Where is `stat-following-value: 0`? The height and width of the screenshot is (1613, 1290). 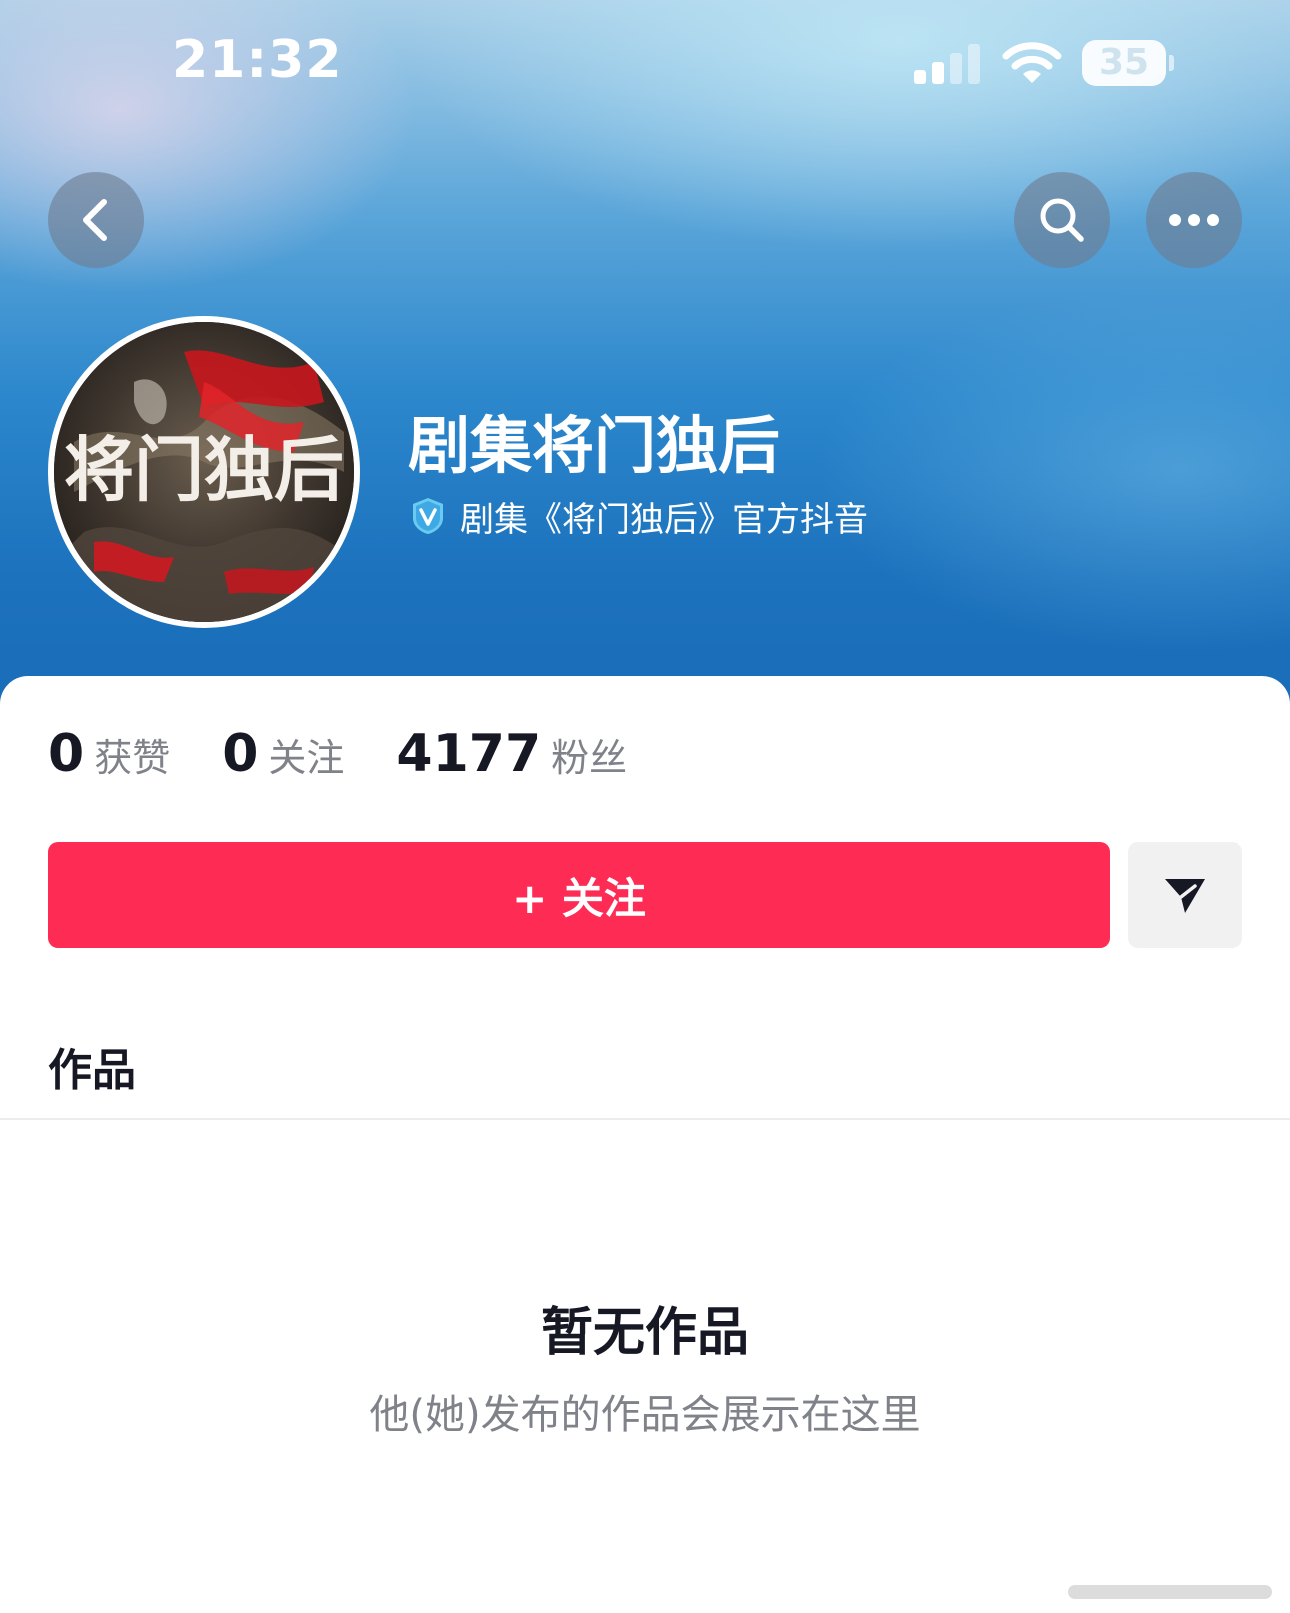 stat-following-value: 0 is located at coordinates (240, 754).